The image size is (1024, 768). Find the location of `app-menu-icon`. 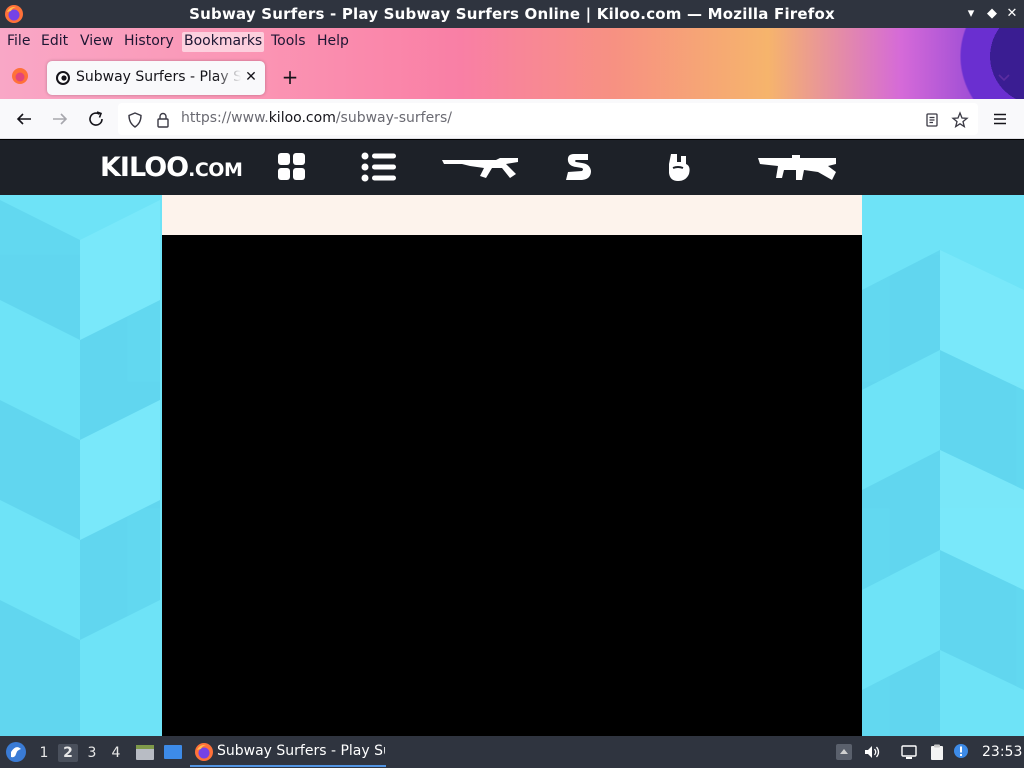

app-menu-icon is located at coordinates (1000, 119).